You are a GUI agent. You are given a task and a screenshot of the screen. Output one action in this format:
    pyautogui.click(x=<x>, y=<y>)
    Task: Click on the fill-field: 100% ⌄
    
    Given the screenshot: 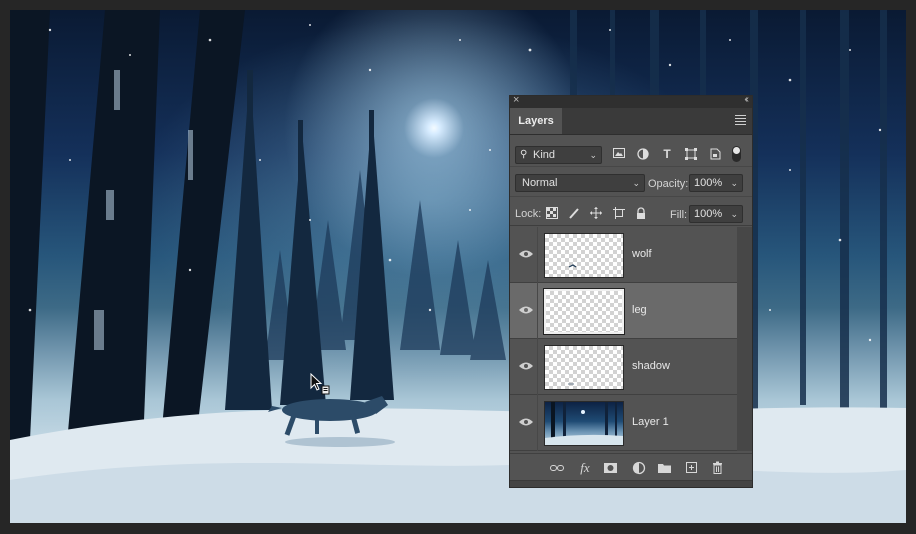 What is the action you would take?
    pyautogui.click(x=716, y=214)
    